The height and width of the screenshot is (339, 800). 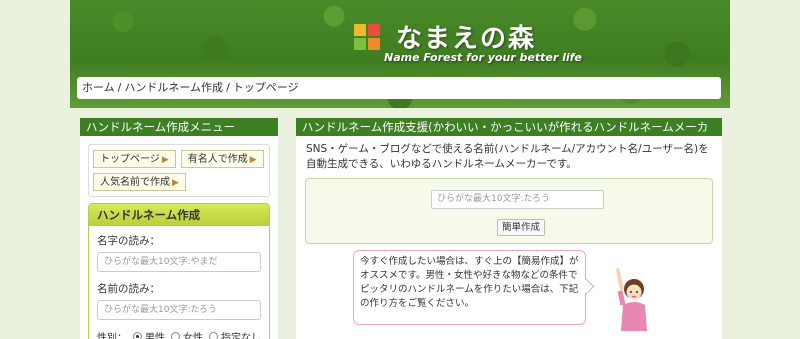 What do you see at coordinates (399, 88) in the screenshot?
I see `breadcrumb: ホーム / ハンドルネーム作成 / トップページ` at bounding box center [399, 88].